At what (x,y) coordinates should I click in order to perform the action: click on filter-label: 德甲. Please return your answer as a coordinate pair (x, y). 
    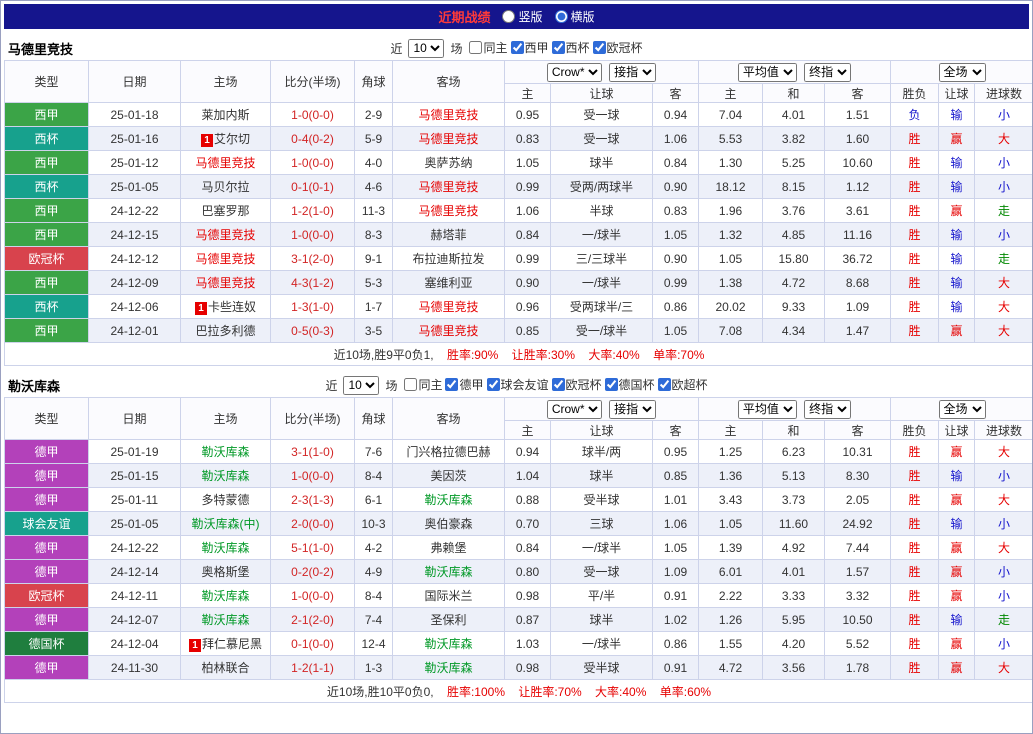
    Looking at the image, I should click on (471, 385).